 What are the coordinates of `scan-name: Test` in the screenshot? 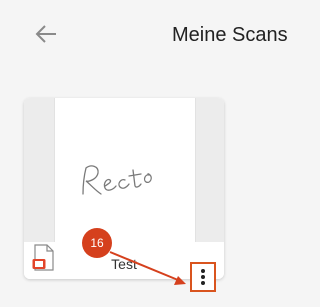 It's located at (124, 264).